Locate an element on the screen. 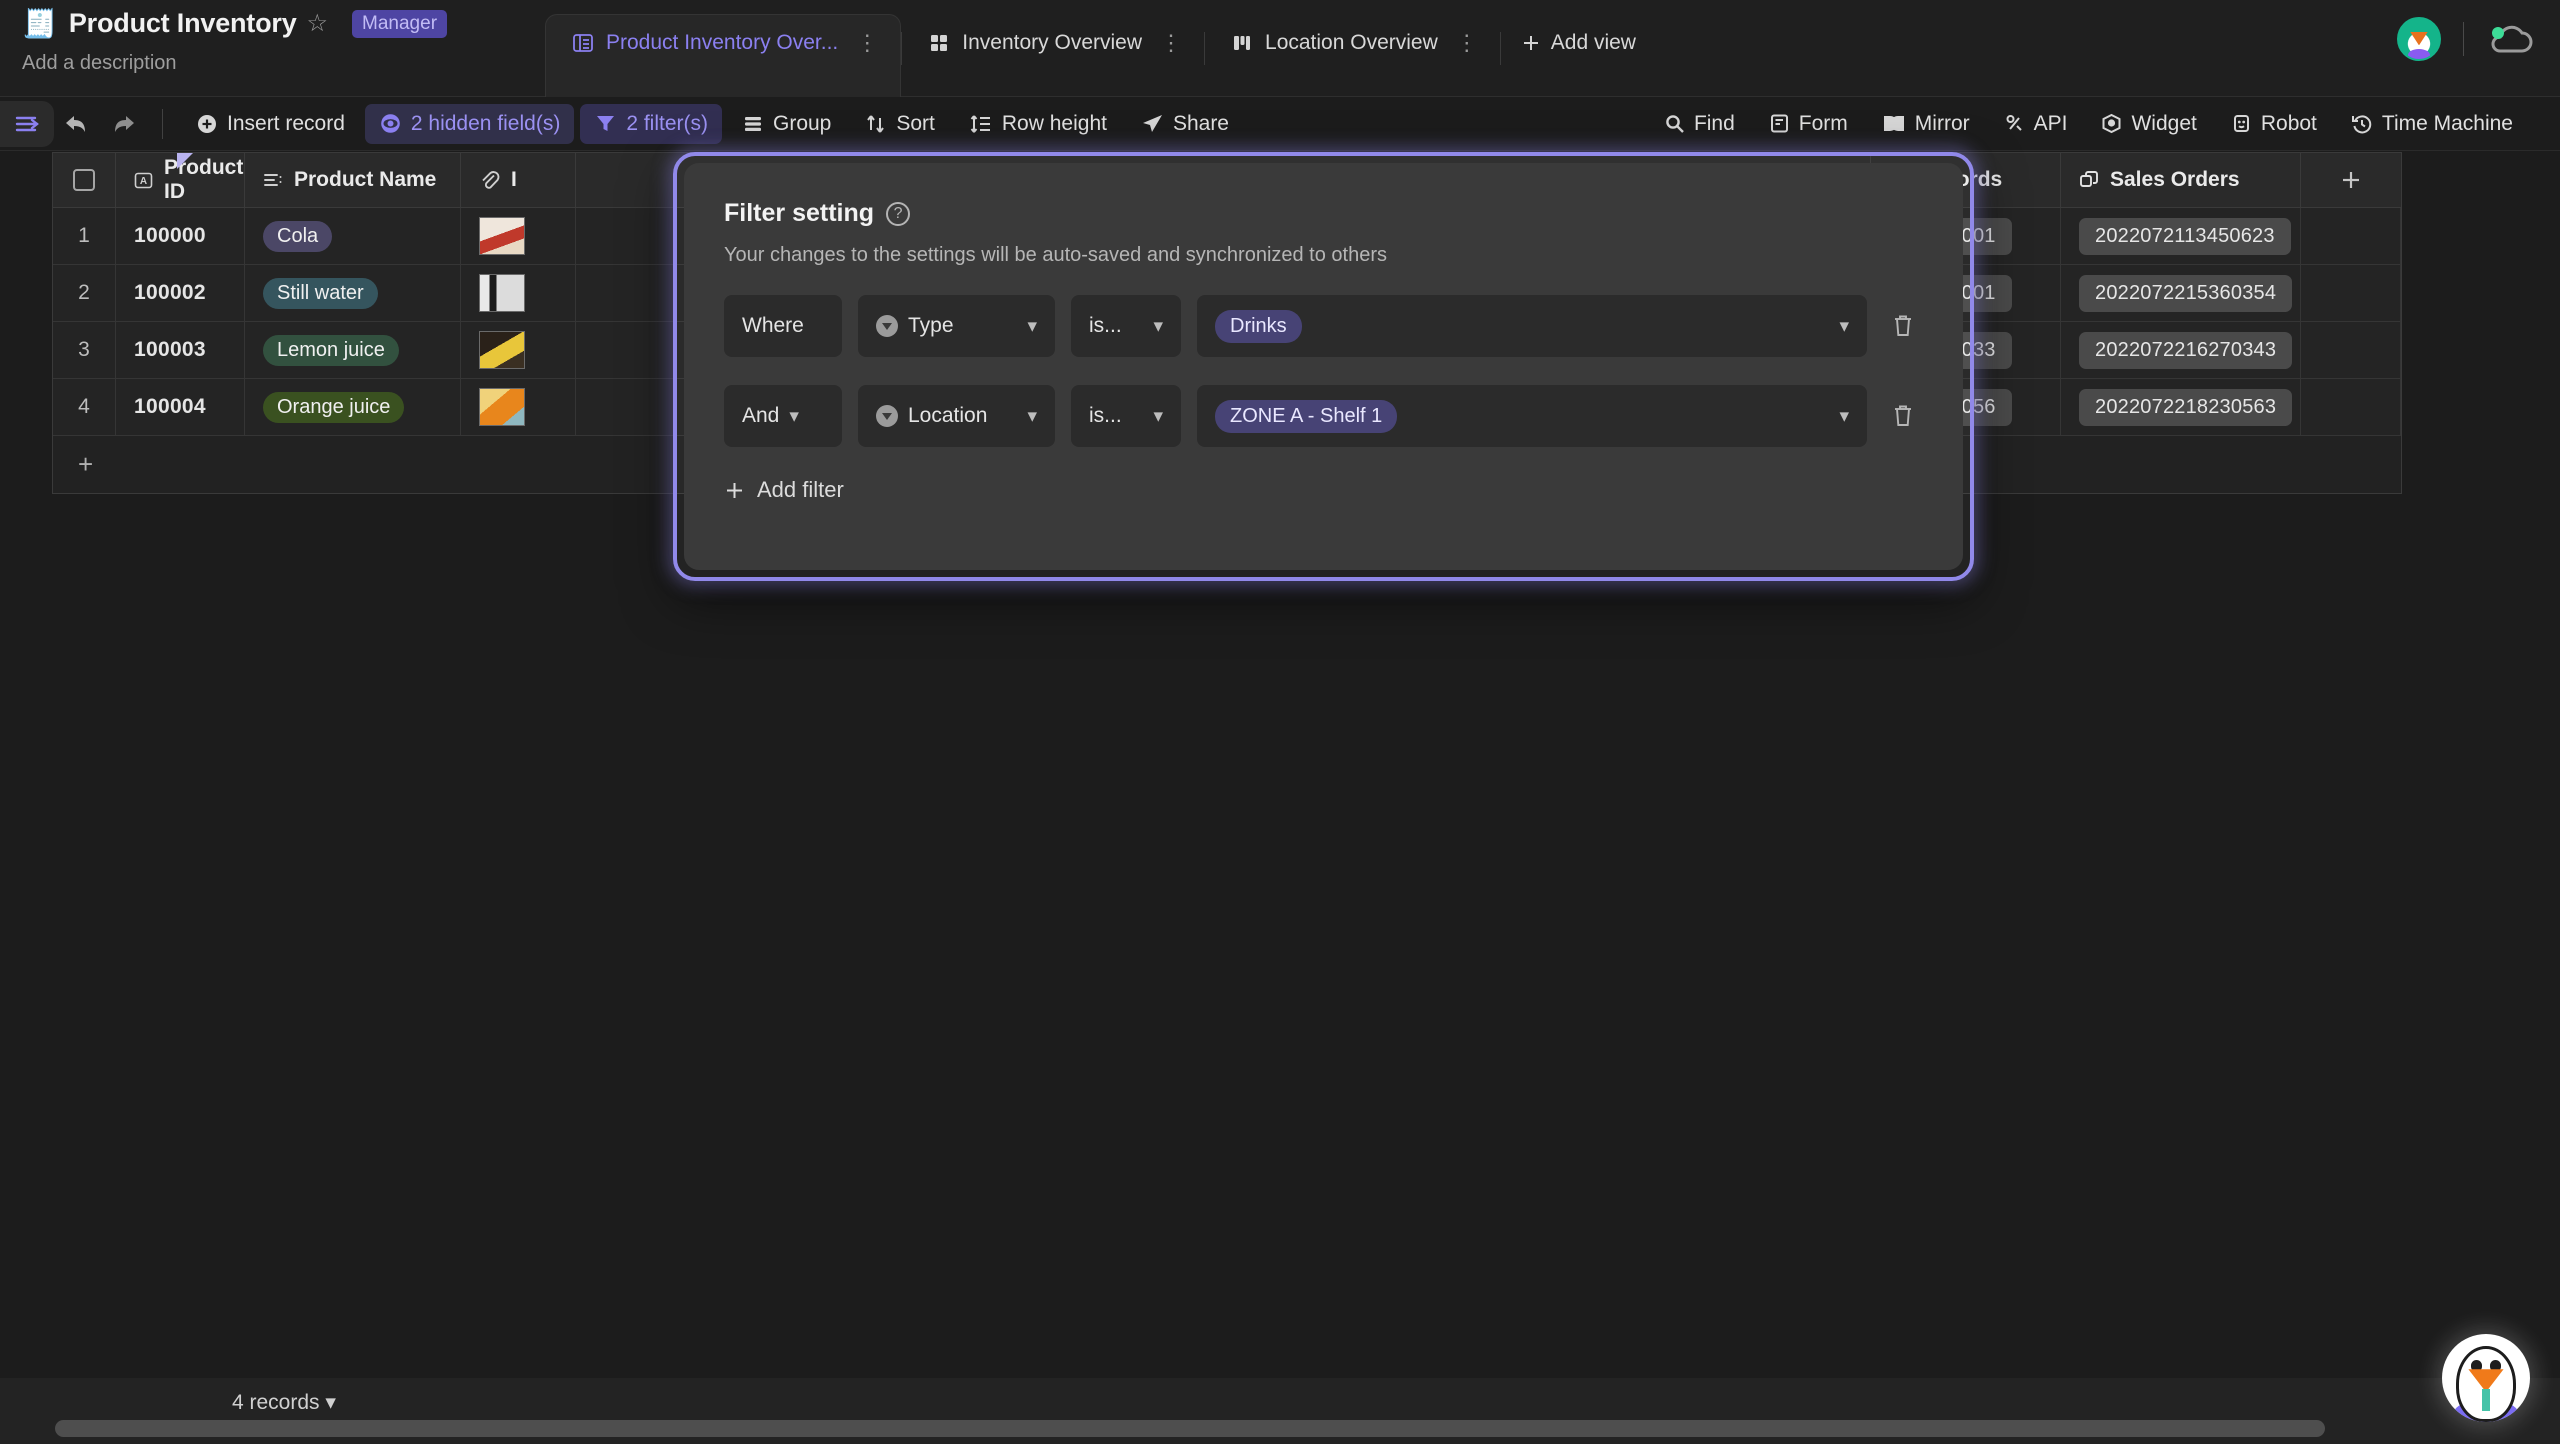 This screenshot has width=2560, height=1444. question-mark-circle-icon: ? is located at coordinates (898, 213).